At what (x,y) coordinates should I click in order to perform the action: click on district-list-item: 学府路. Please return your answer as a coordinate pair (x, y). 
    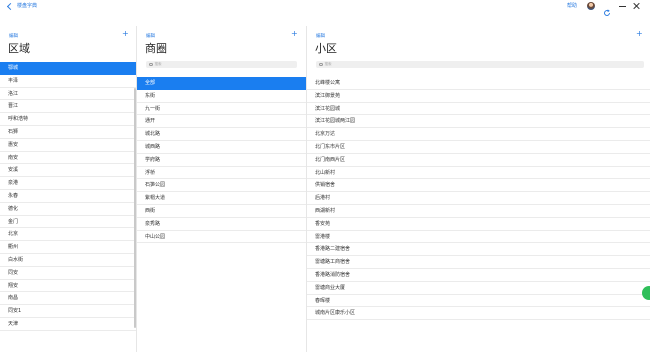
    Looking at the image, I should click on (221, 160).